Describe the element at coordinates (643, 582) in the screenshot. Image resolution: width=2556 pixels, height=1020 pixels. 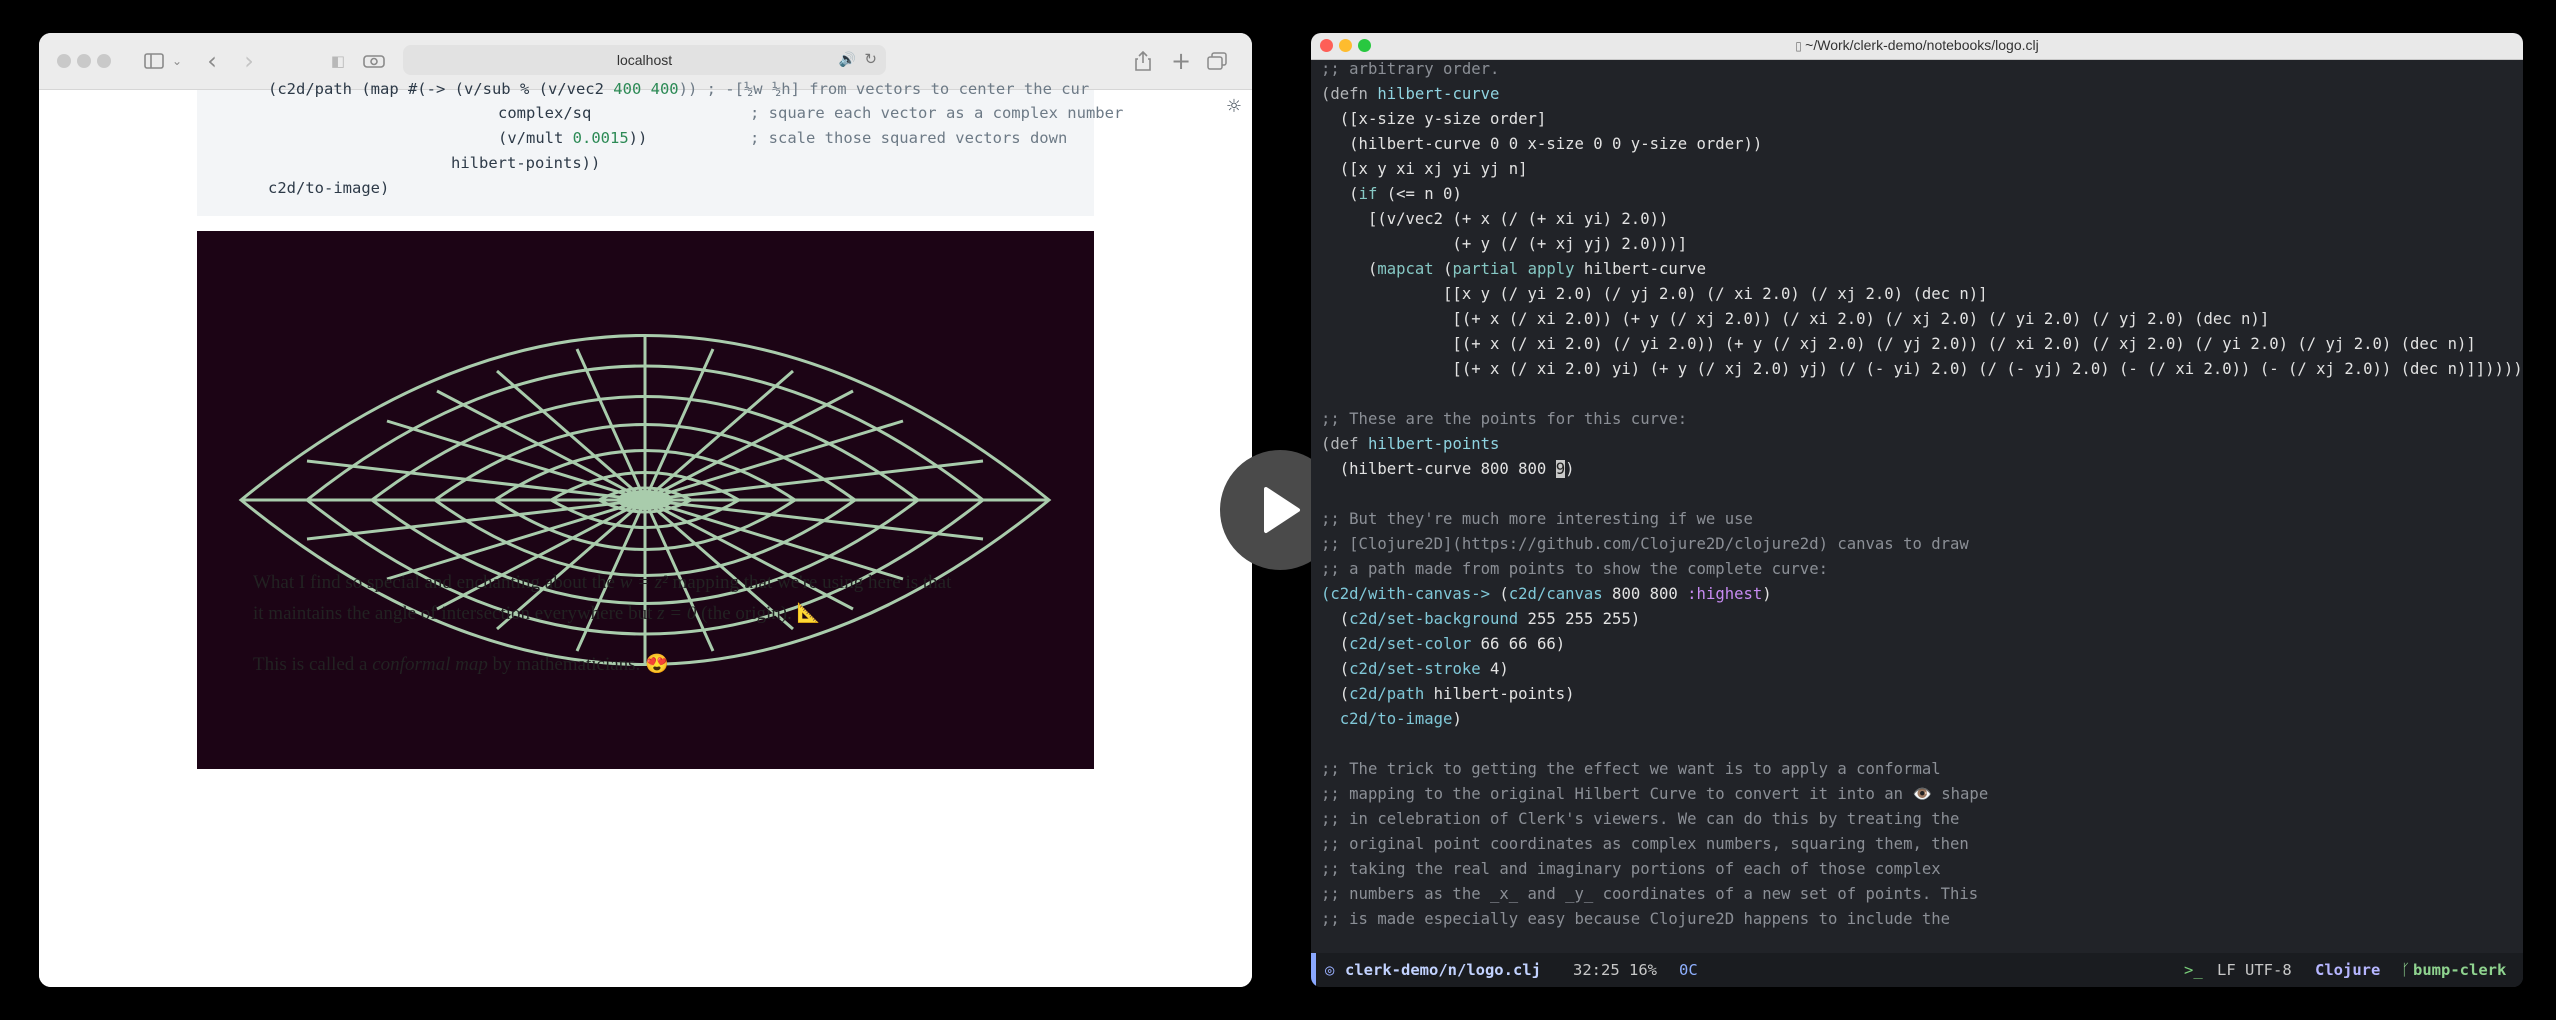
I see `math-expression: w = z²` at that location.